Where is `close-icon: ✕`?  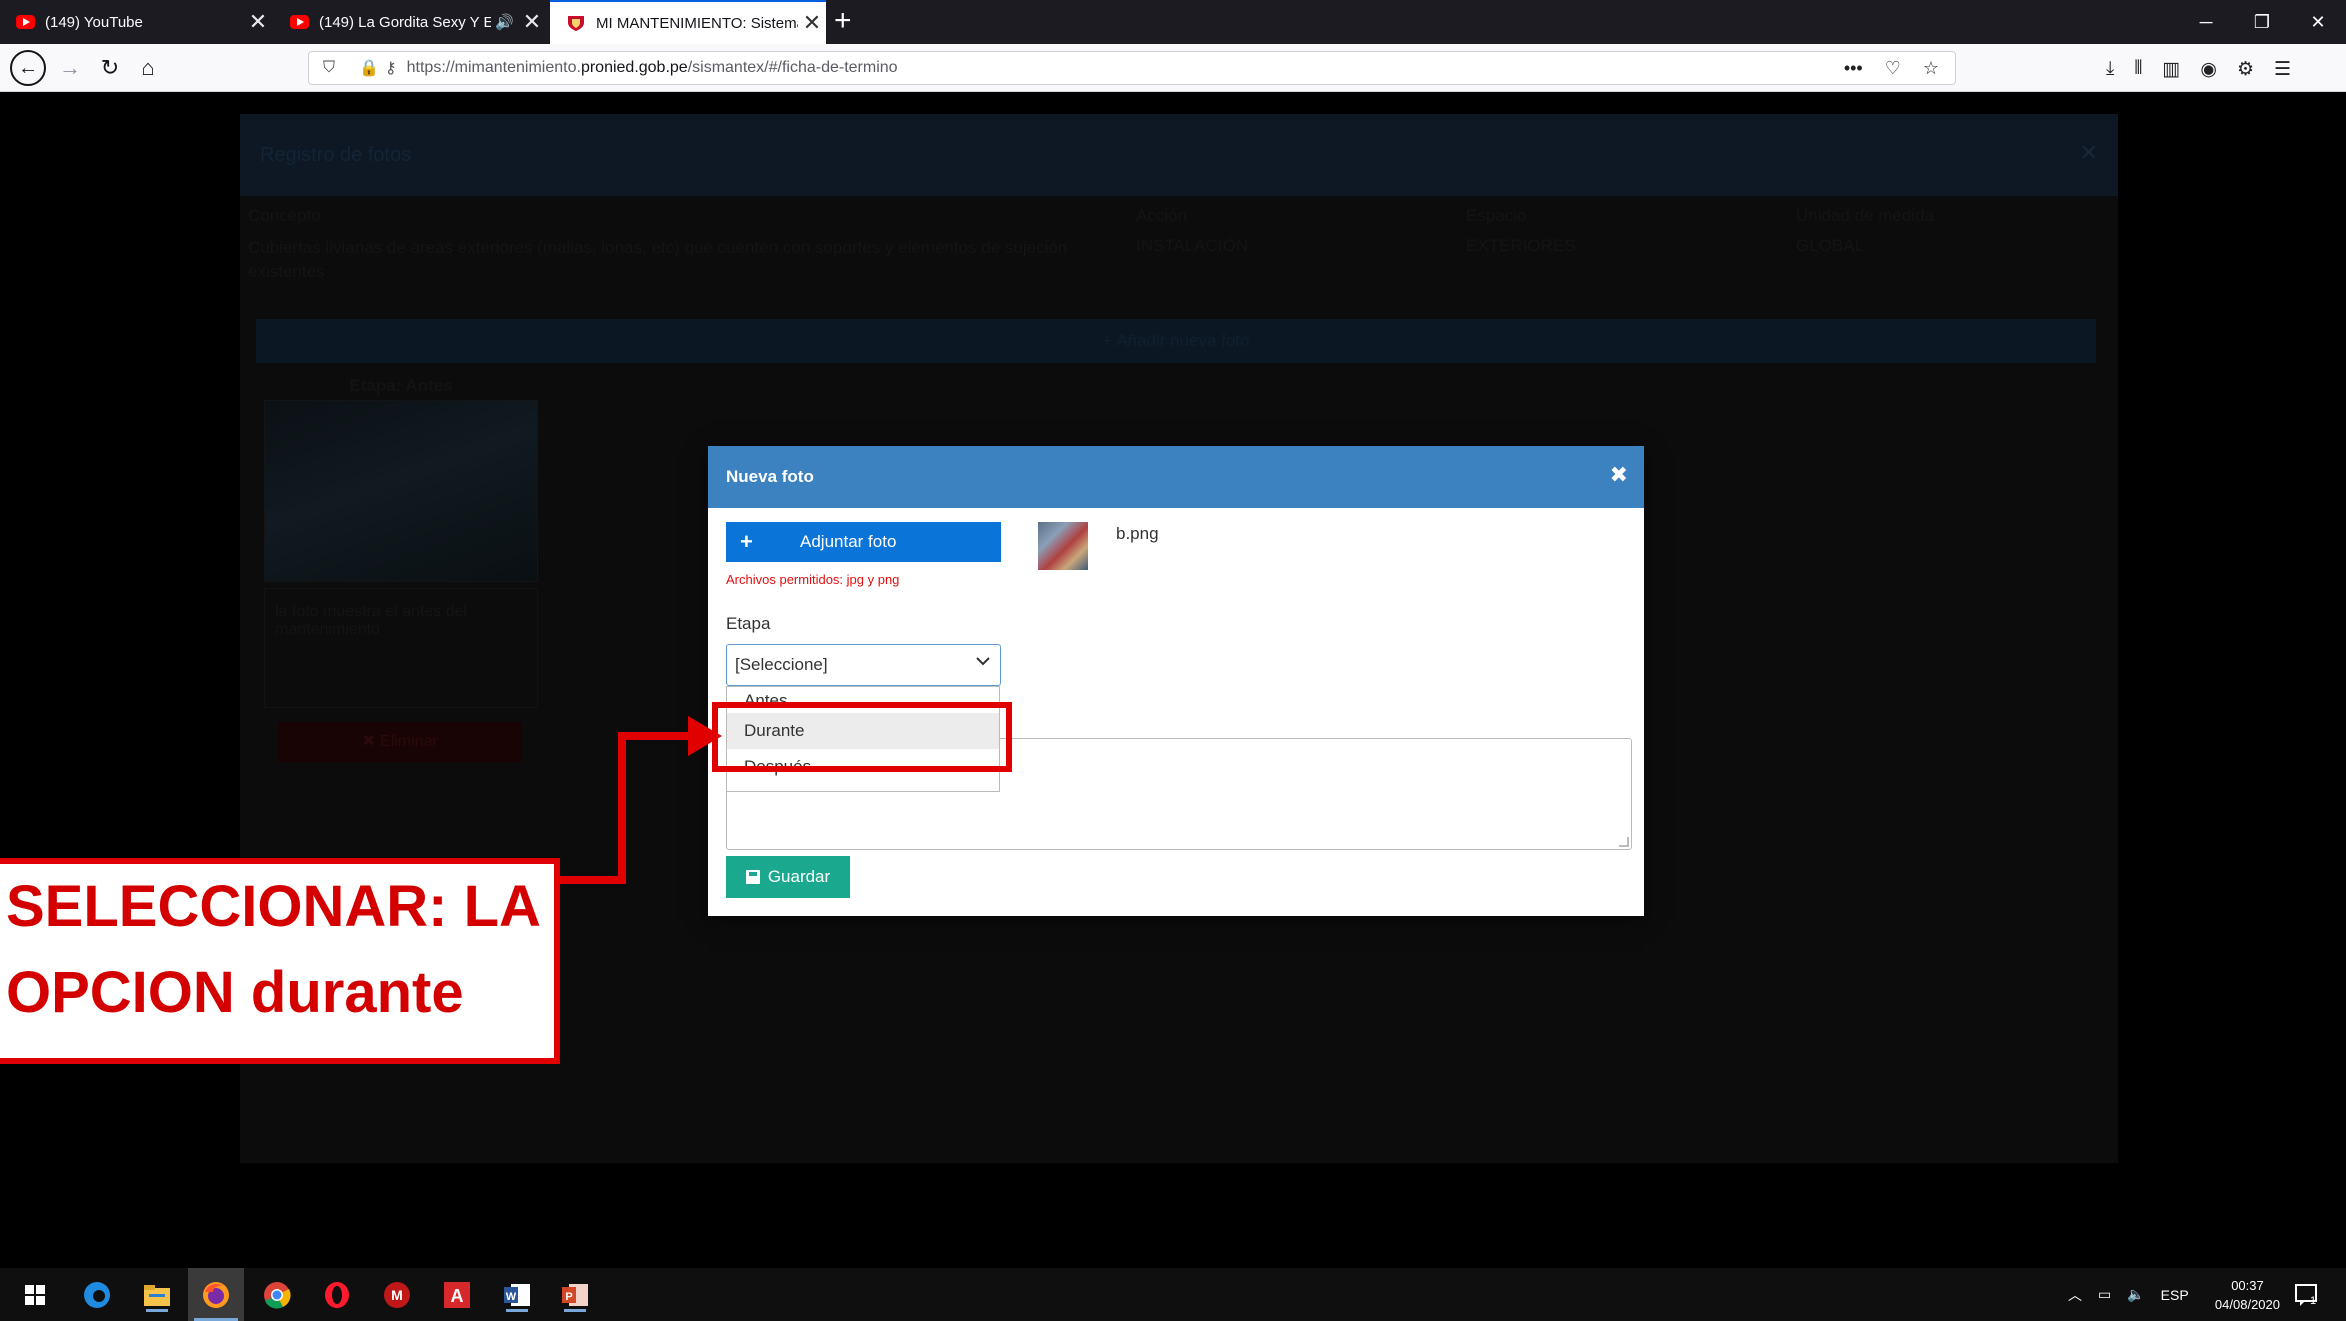 close-icon: ✕ is located at coordinates (2088, 152).